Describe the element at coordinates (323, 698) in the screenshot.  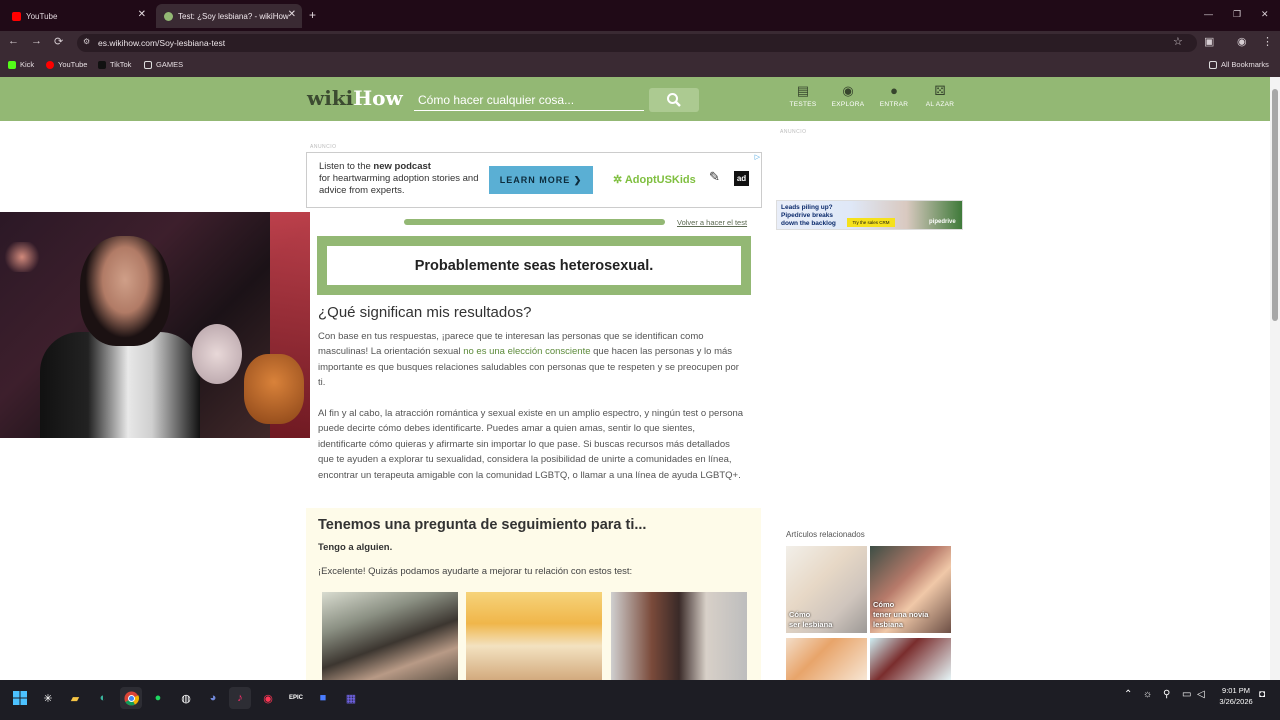
I see `app-icon: ■` at that location.